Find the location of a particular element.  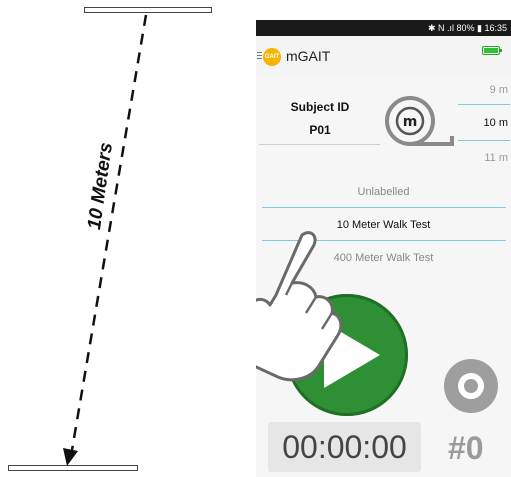

test-divider-top is located at coordinates (384, 207).